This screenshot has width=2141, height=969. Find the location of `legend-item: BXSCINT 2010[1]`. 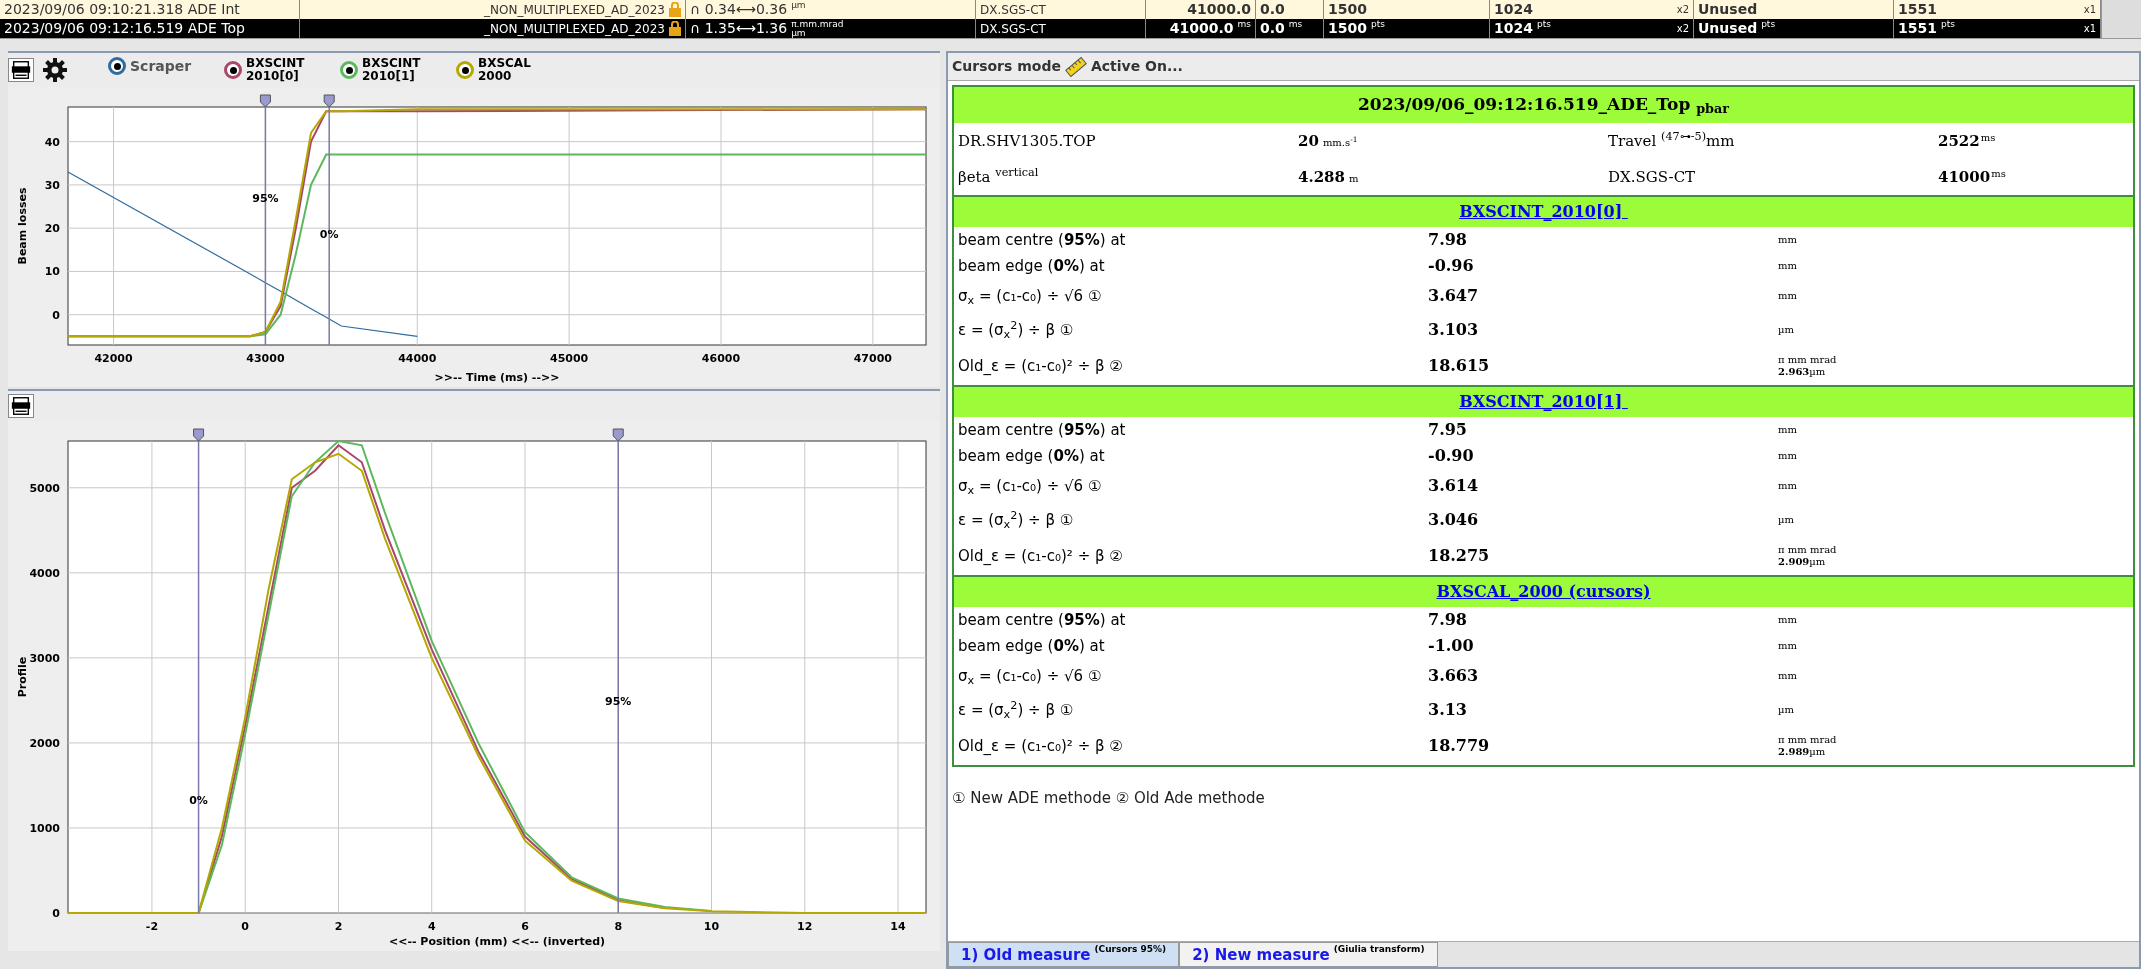

legend-item: BXSCINT 2010[1] is located at coordinates (390, 70).